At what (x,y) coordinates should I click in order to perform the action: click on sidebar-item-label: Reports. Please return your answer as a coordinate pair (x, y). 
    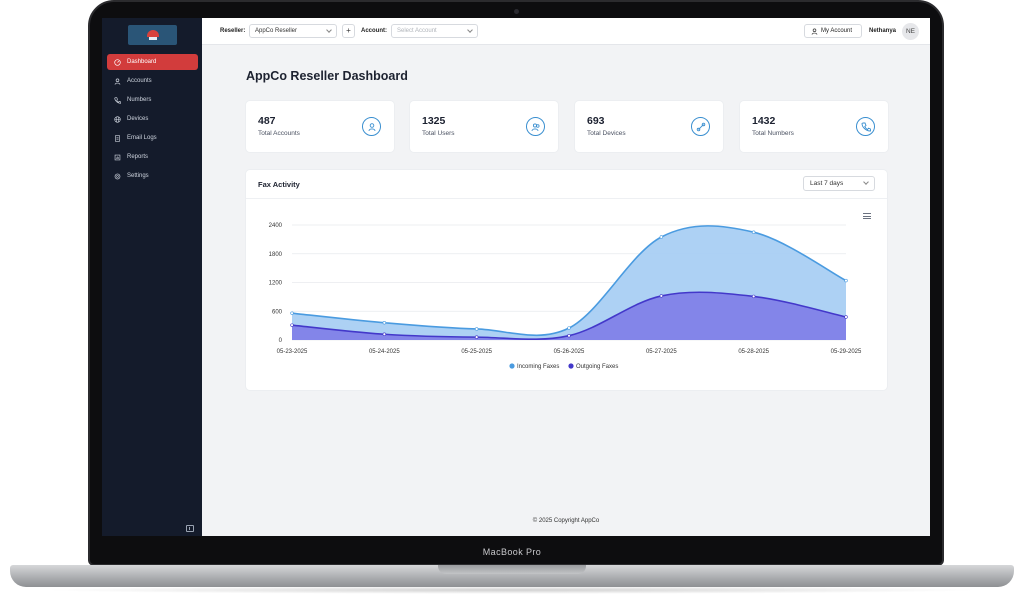
    Looking at the image, I should click on (138, 157).